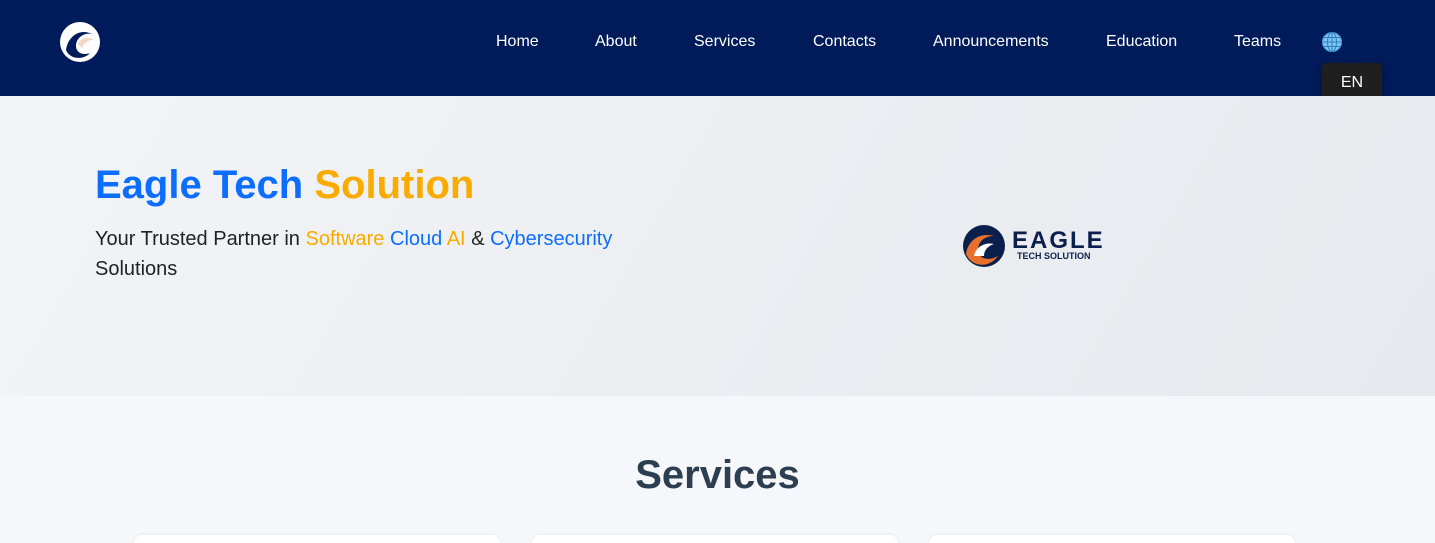 The height and width of the screenshot is (543, 1435). Describe the element at coordinates (1332, 42) in the screenshot. I see `globe-icon` at that location.